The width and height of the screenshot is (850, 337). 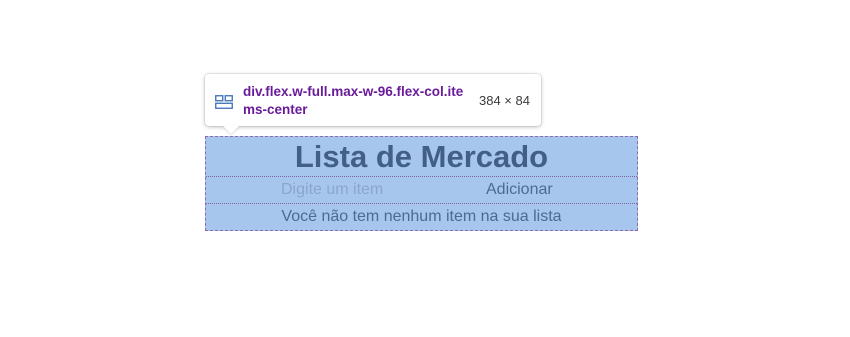 I want to click on empty-list-message: Você não tem nenhum item na sua lista, so click(x=421, y=216).